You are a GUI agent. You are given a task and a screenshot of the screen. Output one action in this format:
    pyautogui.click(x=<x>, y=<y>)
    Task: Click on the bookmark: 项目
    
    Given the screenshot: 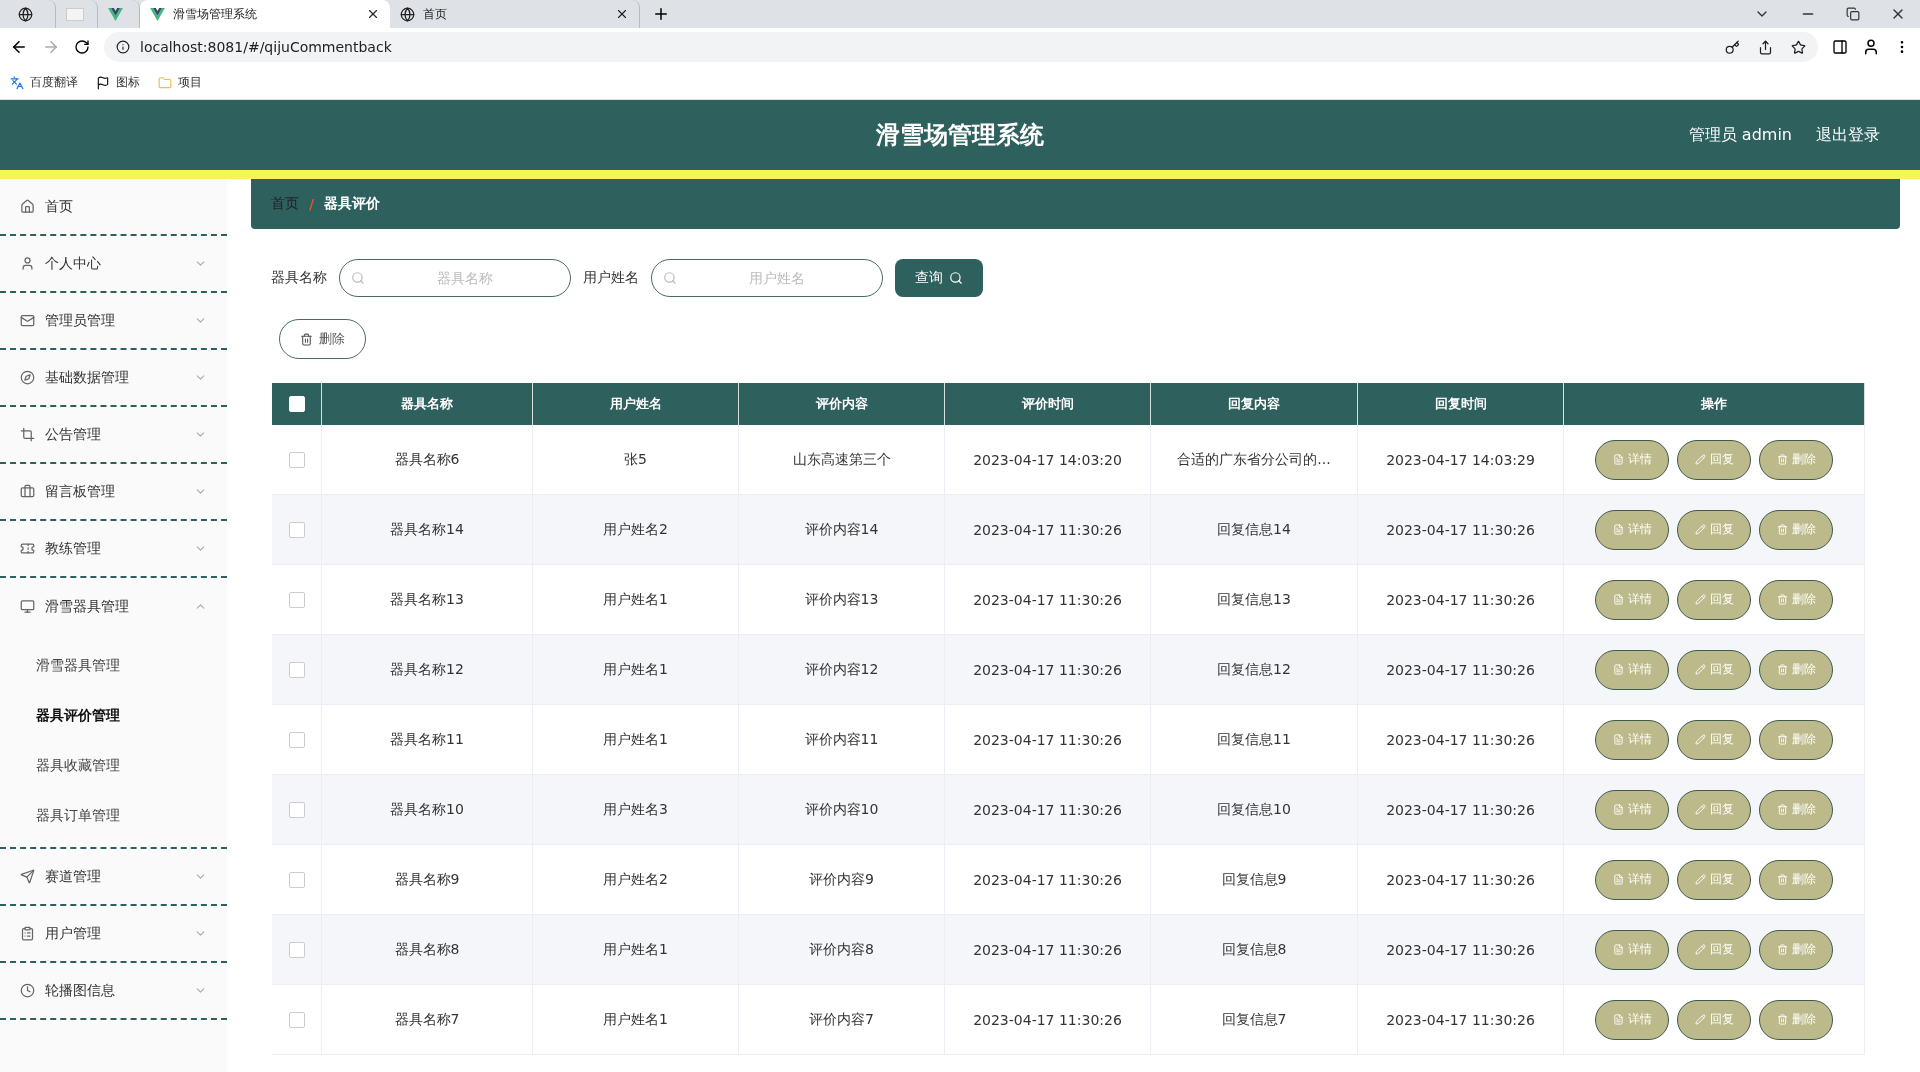 What is the action you would take?
    pyautogui.click(x=180, y=82)
    